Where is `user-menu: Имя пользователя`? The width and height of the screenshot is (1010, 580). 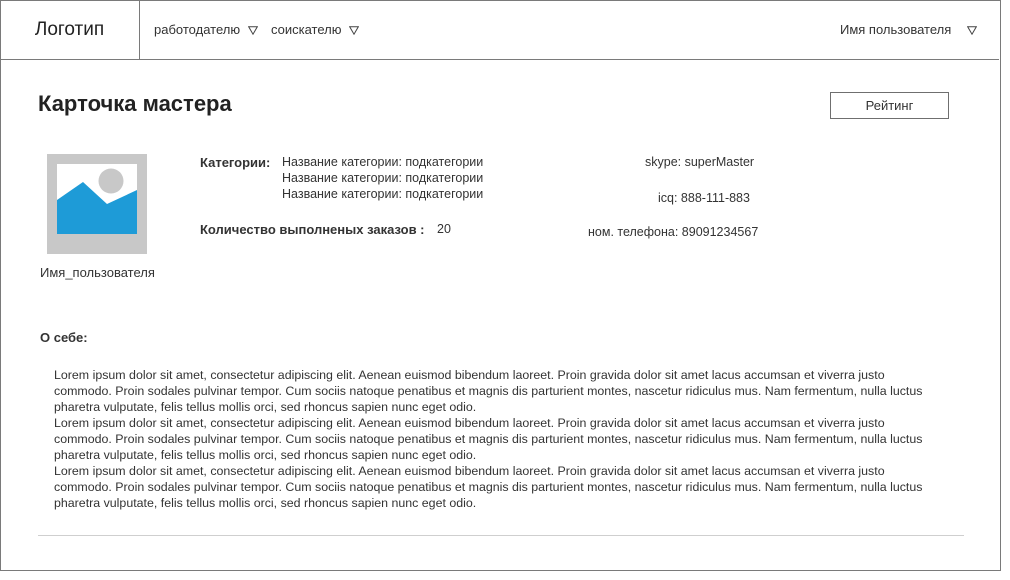
user-menu: Имя пользователя is located at coordinates (909, 30).